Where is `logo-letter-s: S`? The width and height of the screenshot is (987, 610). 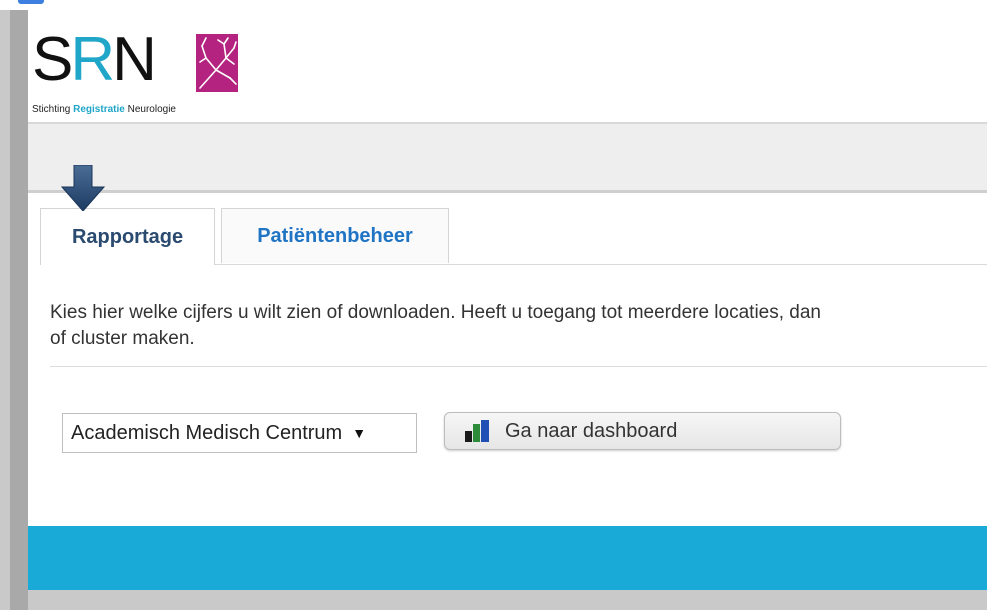
logo-letter-s: S is located at coordinates (52, 59).